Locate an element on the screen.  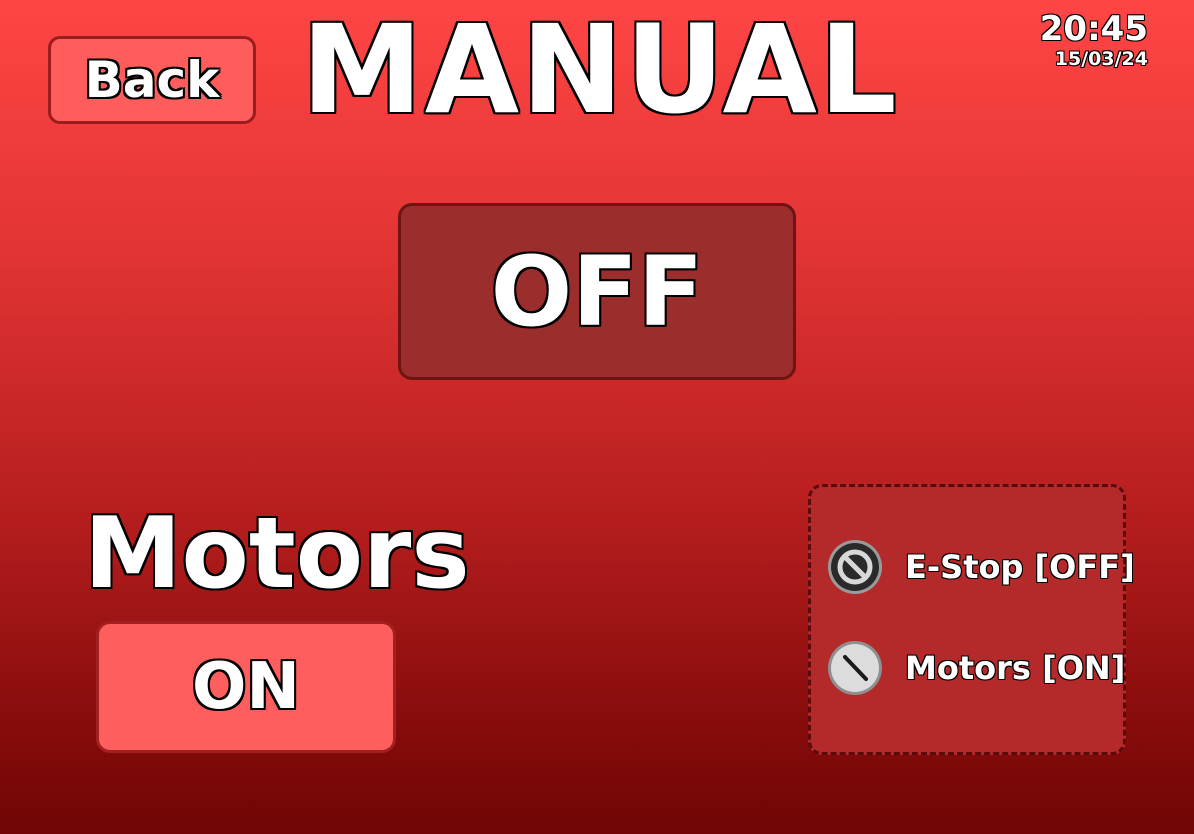
mode-toggle-button: OFF is located at coordinates (597, 291).